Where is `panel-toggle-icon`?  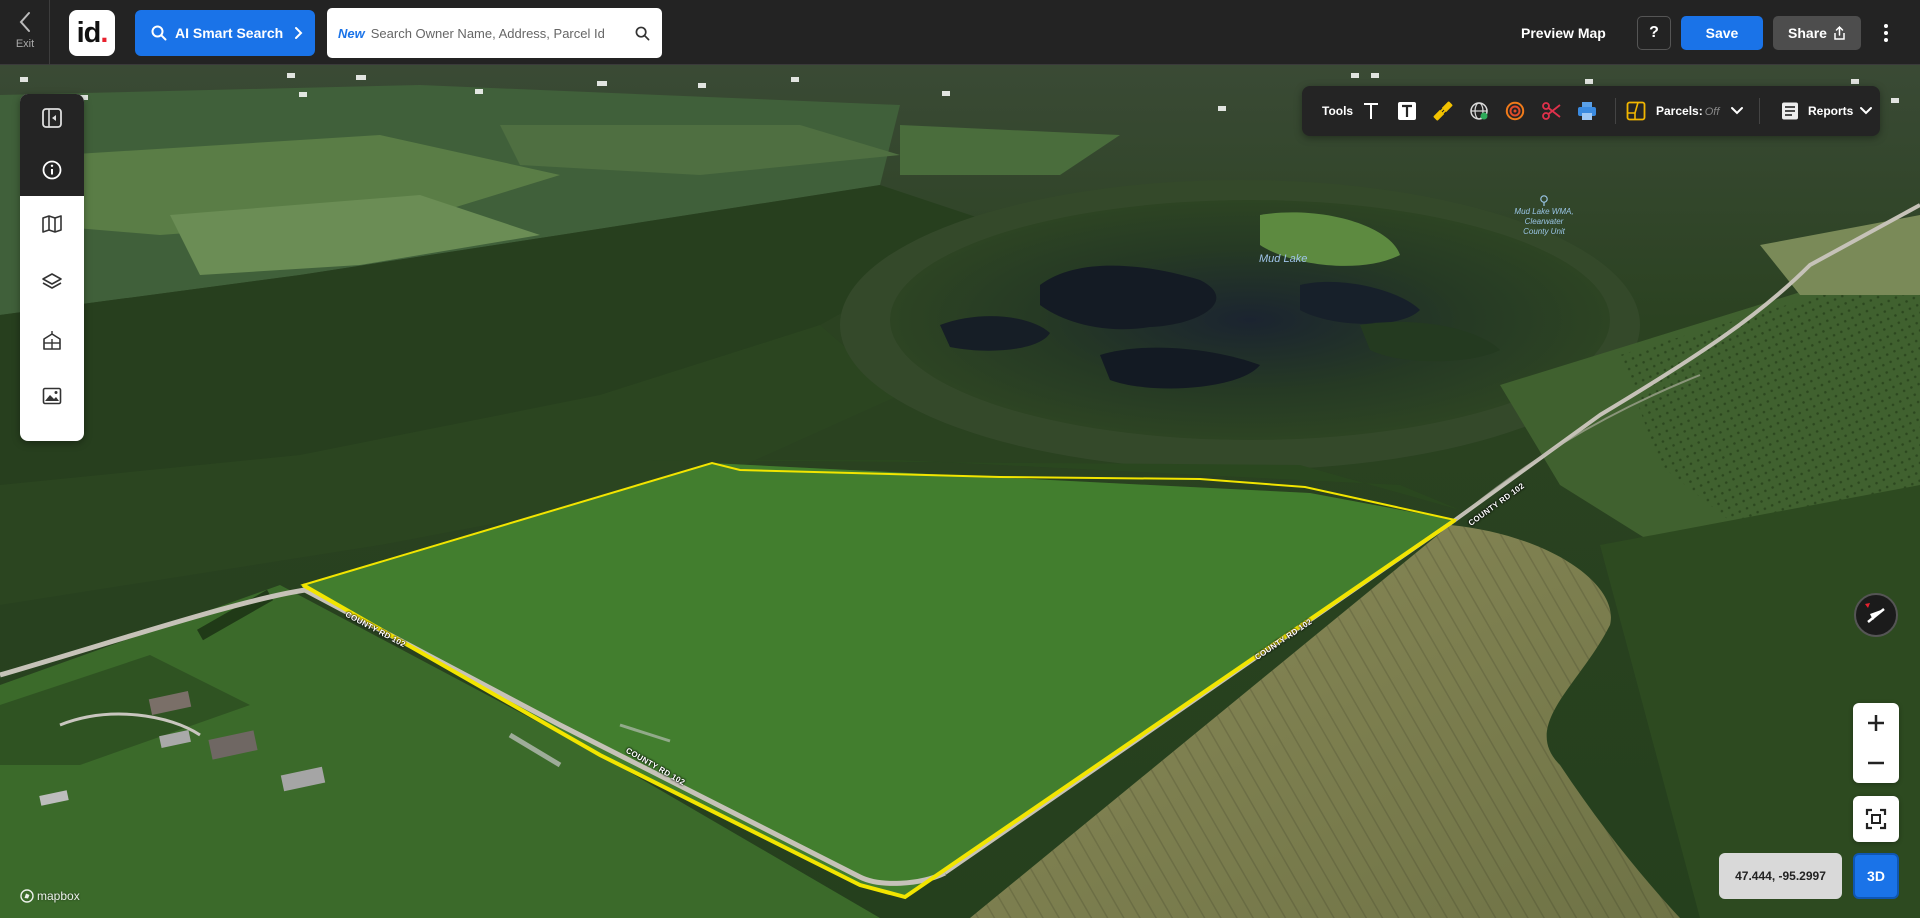
panel-toggle-icon is located at coordinates (52, 118).